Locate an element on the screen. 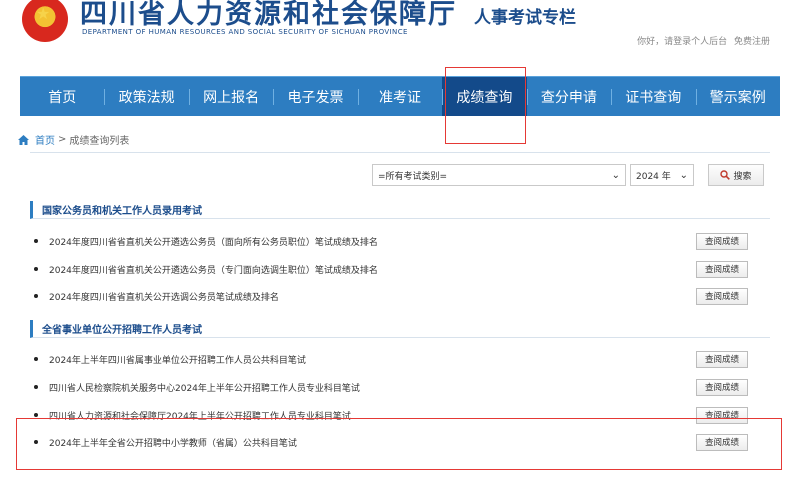  section-title: 国家公务员和机关工作人员录用考试 is located at coordinates (122, 211).